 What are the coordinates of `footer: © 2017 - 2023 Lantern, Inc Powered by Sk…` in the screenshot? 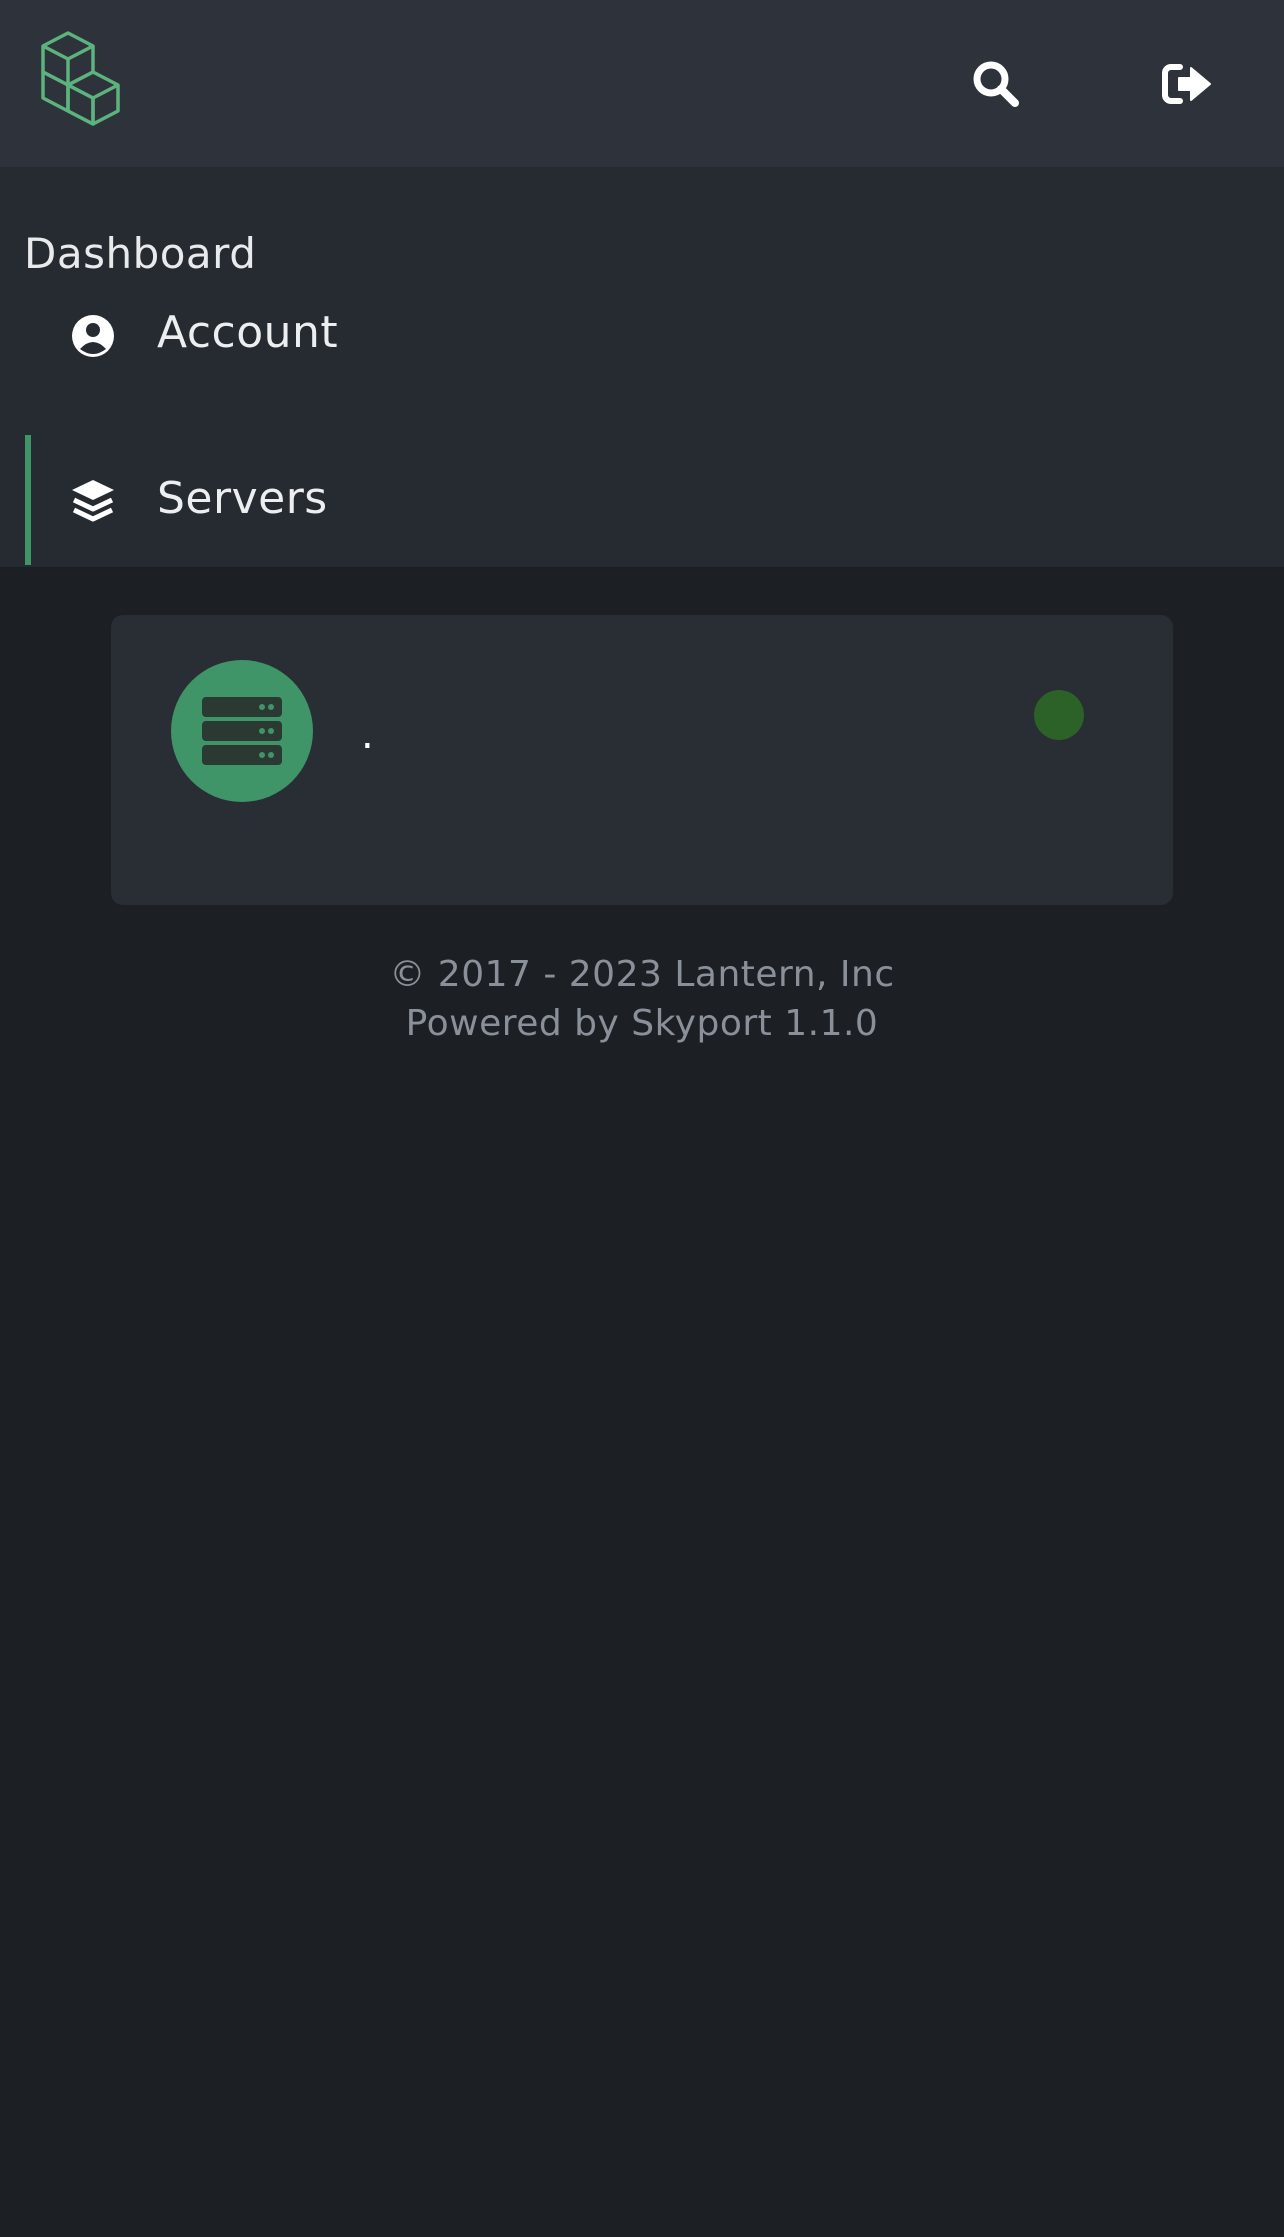 It's located at (642, 999).